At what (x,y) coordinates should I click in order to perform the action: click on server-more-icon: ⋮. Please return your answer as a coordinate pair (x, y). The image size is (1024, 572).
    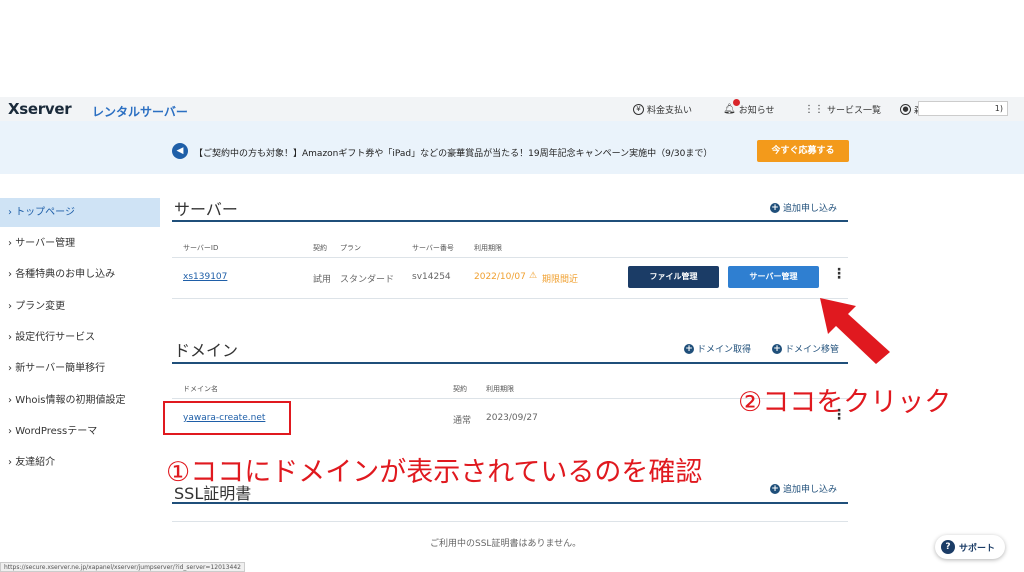
    Looking at the image, I should click on (839, 274).